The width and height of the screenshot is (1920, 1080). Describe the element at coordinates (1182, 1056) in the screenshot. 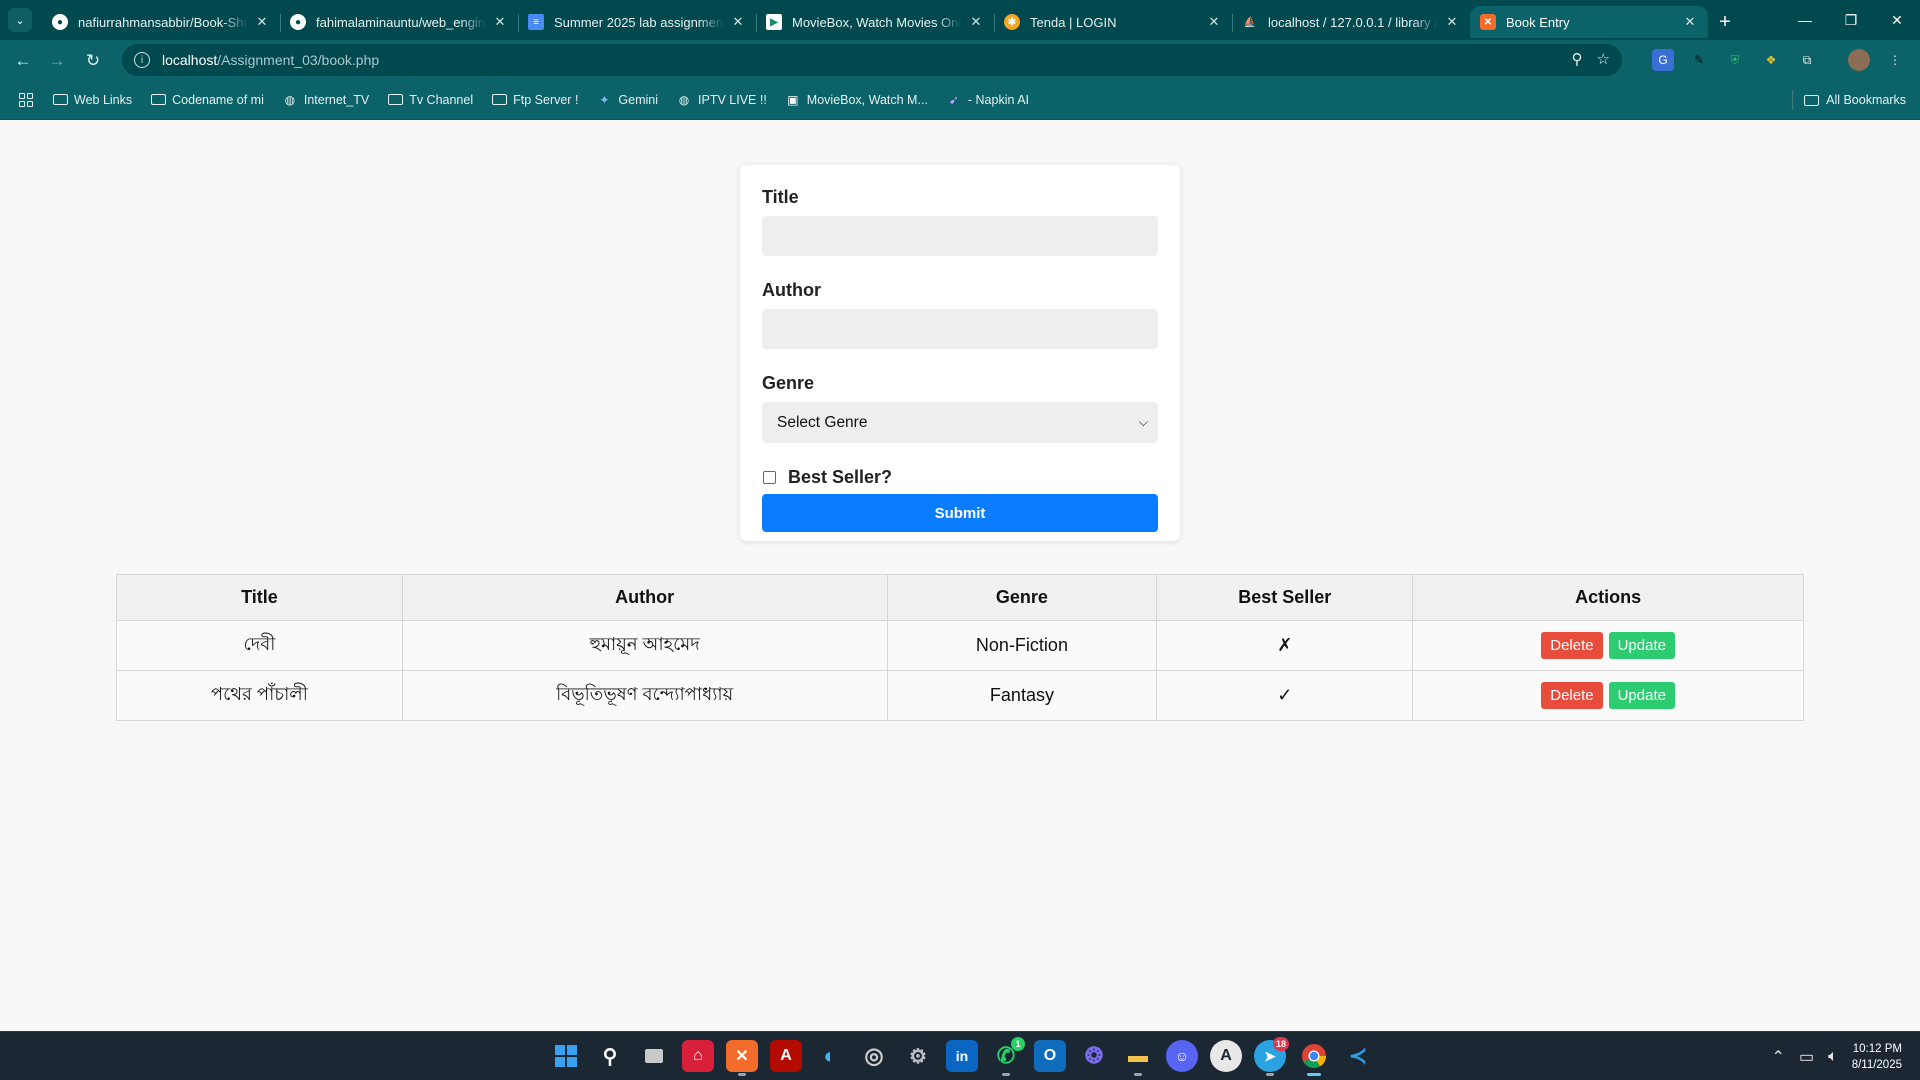

I see `discord-icon: ☺` at that location.